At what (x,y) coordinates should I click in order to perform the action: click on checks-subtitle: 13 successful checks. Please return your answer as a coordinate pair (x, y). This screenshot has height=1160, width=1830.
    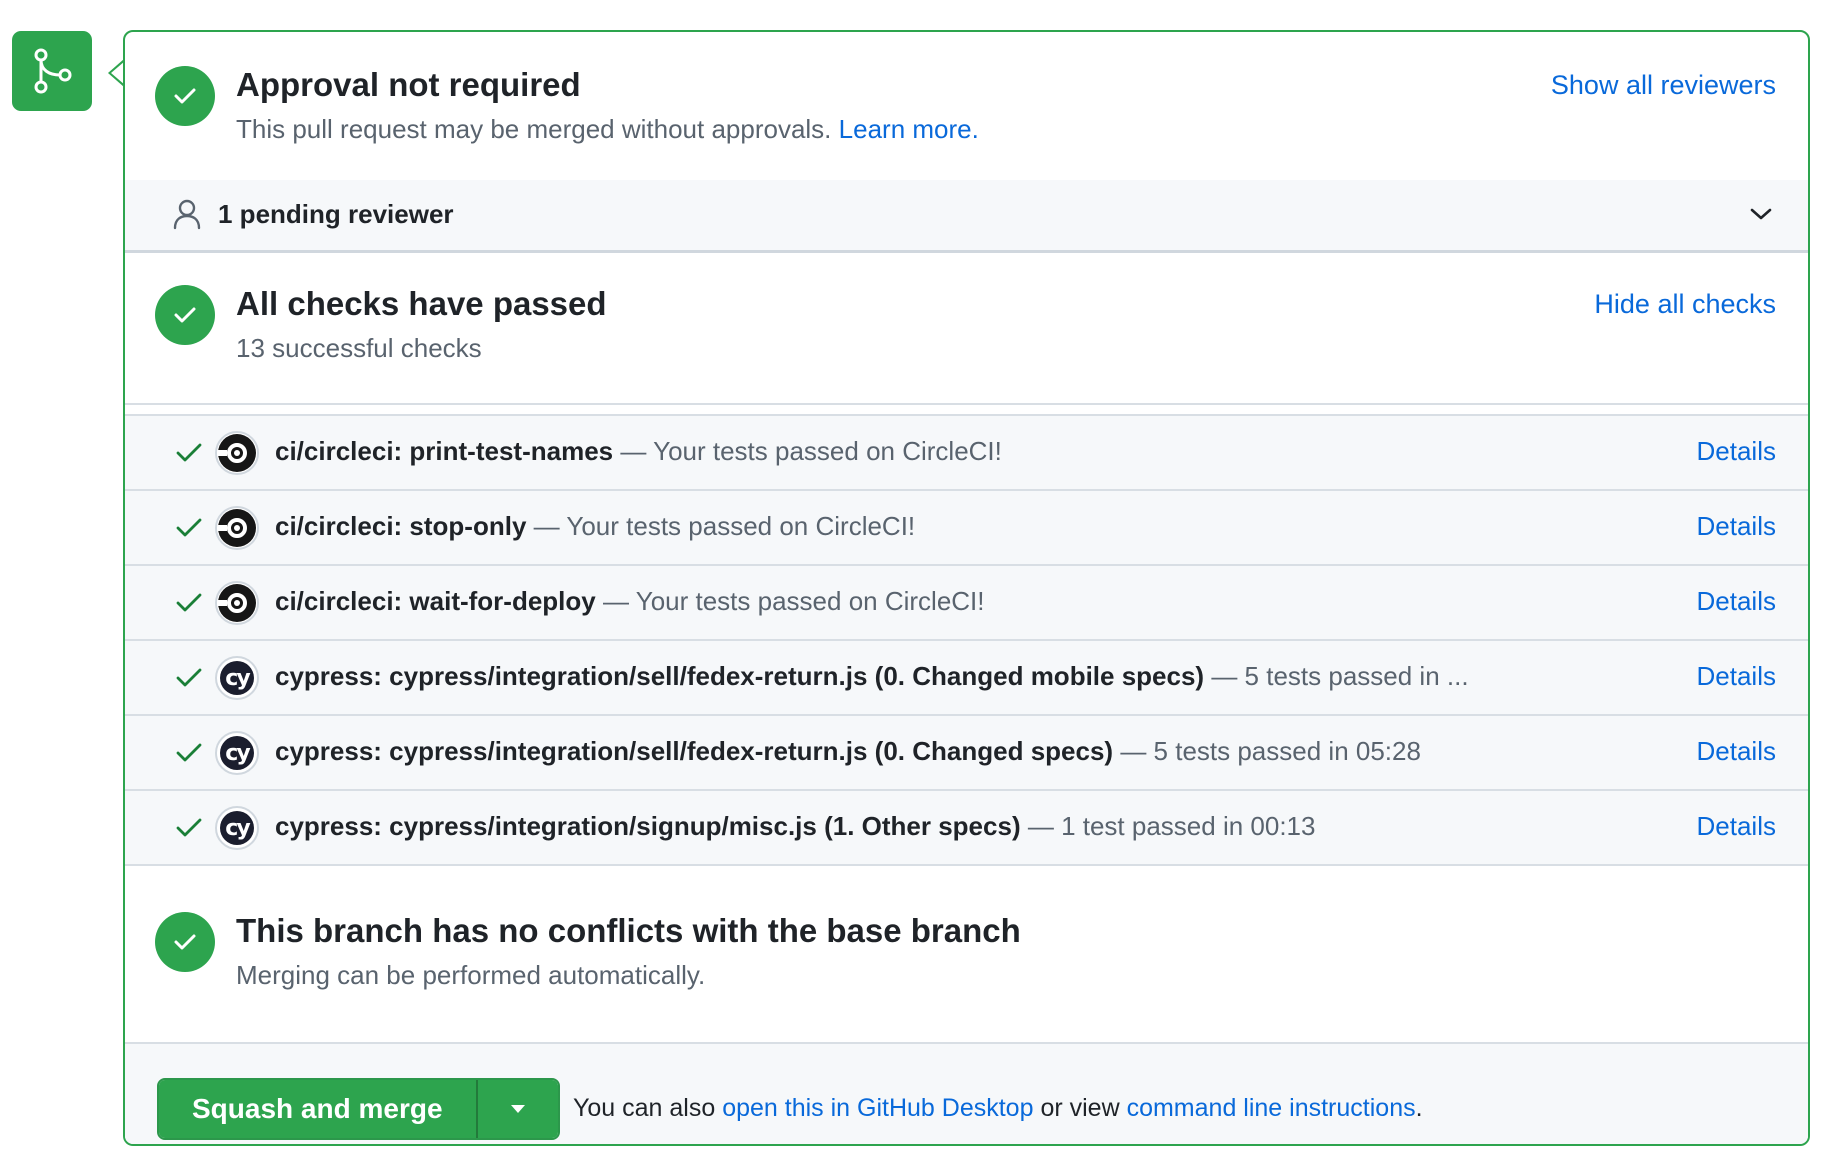
    Looking at the image, I should click on (359, 348).